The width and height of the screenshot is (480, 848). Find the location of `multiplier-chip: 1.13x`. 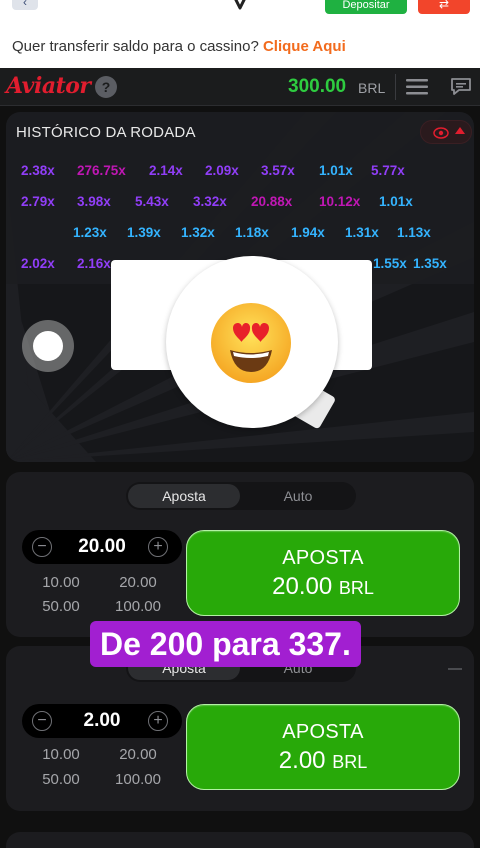

multiplier-chip: 1.13x is located at coordinates (414, 232).